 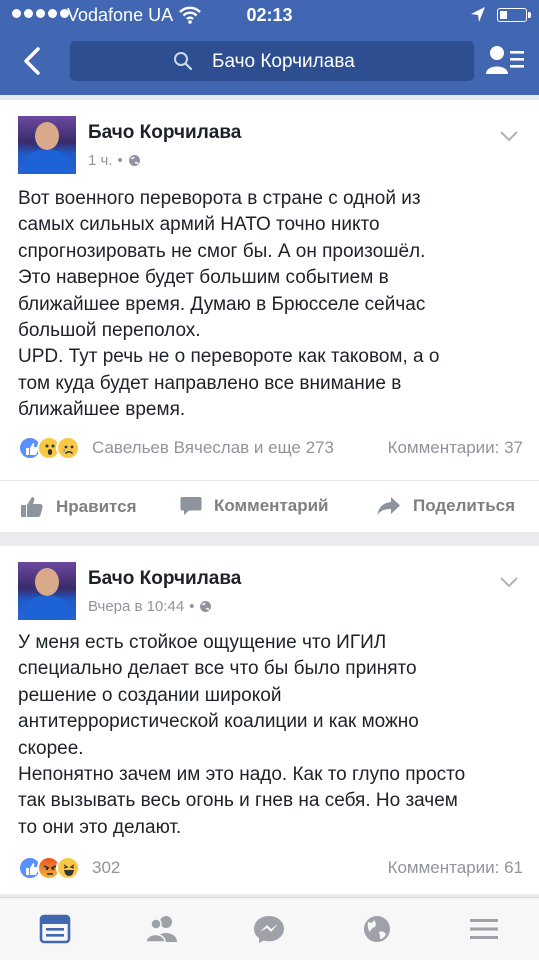 I want to click on like-button: Нравится, so click(x=78, y=507).